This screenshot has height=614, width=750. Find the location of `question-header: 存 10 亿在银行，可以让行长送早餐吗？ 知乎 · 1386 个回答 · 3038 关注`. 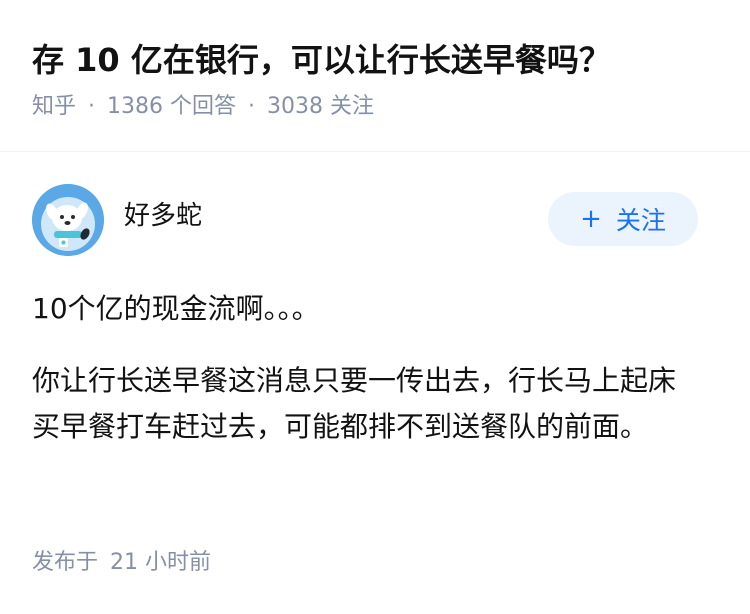

question-header: 存 10 亿在银行，可以让行长送早餐吗？ 知乎 · 1386 个回答 · 3038 关注 is located at coordinates (381, 79).